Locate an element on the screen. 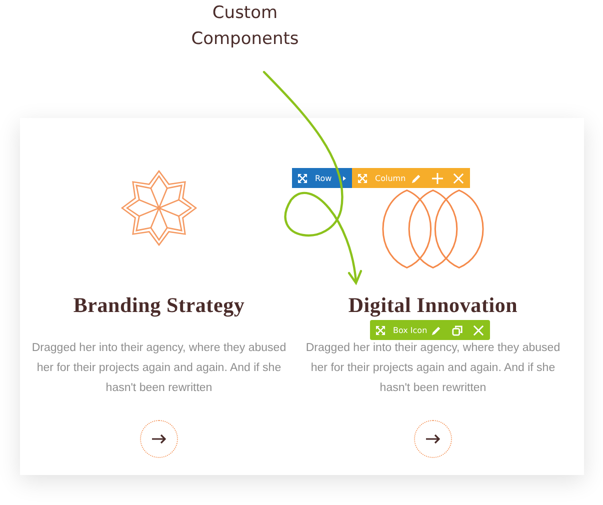 The height and width of the screenshot is (505, 603). feature-title: Branding Strategy is located at coordinates (159, 305).